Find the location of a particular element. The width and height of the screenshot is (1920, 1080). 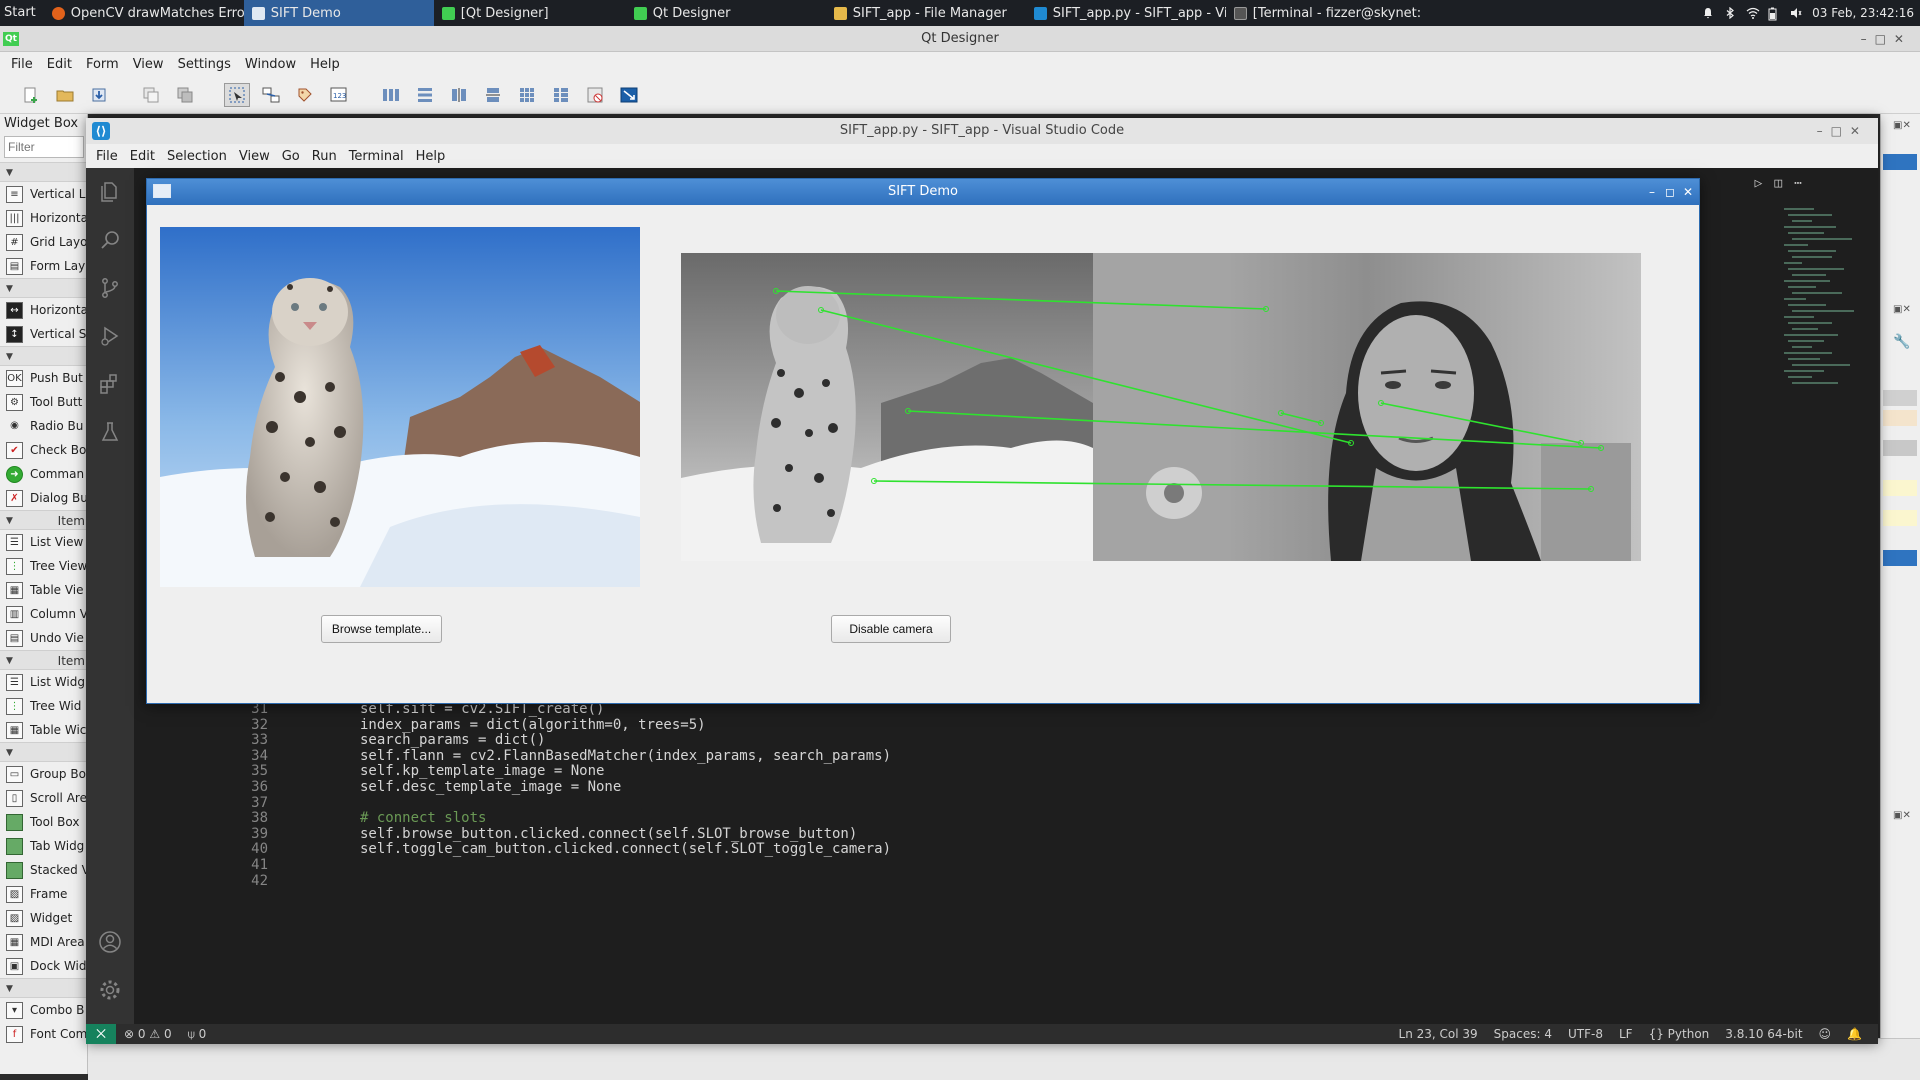

widget-item: ▤ Form Lay is located at coordinates (43, 266).